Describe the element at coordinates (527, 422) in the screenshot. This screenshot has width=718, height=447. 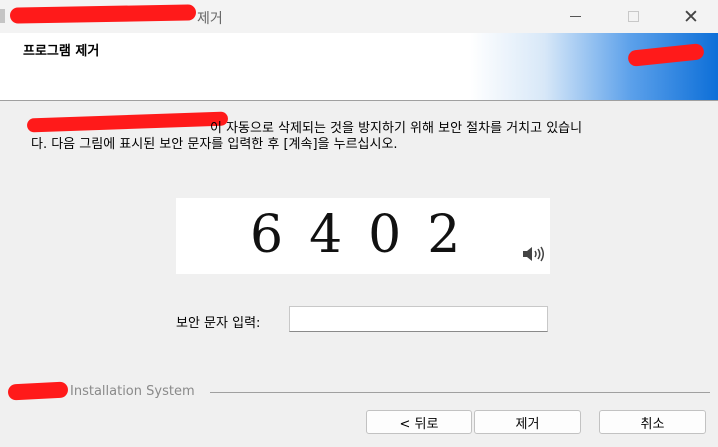
I see `remove-button: 제거` at that location.